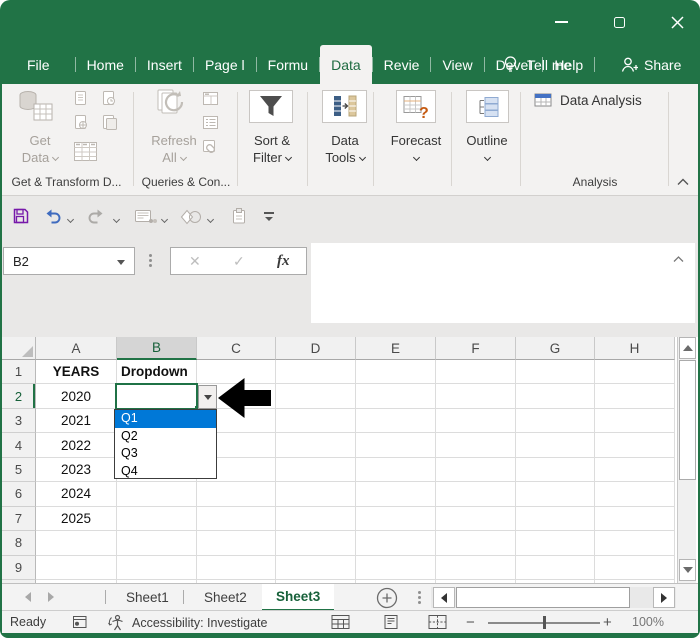 The width and height of the screenshot is (700, 638). What do you see at coordinates (396, 348) in the screenshot?
I see `column-header-E: E` at bounding box center [396, 348].